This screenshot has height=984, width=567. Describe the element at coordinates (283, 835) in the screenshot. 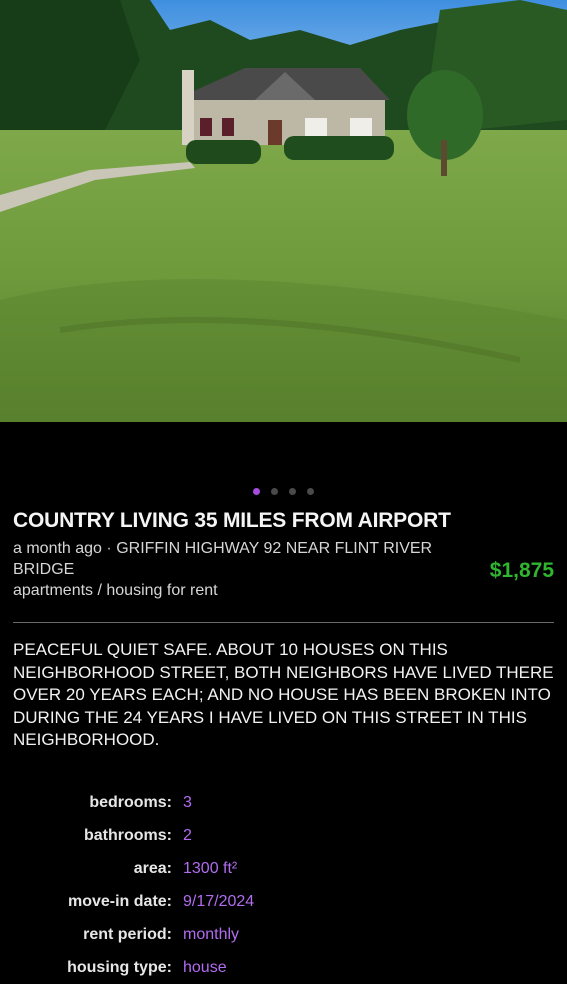

I see `attribute-row-bathrooms: bathrooms: 2` at that location.